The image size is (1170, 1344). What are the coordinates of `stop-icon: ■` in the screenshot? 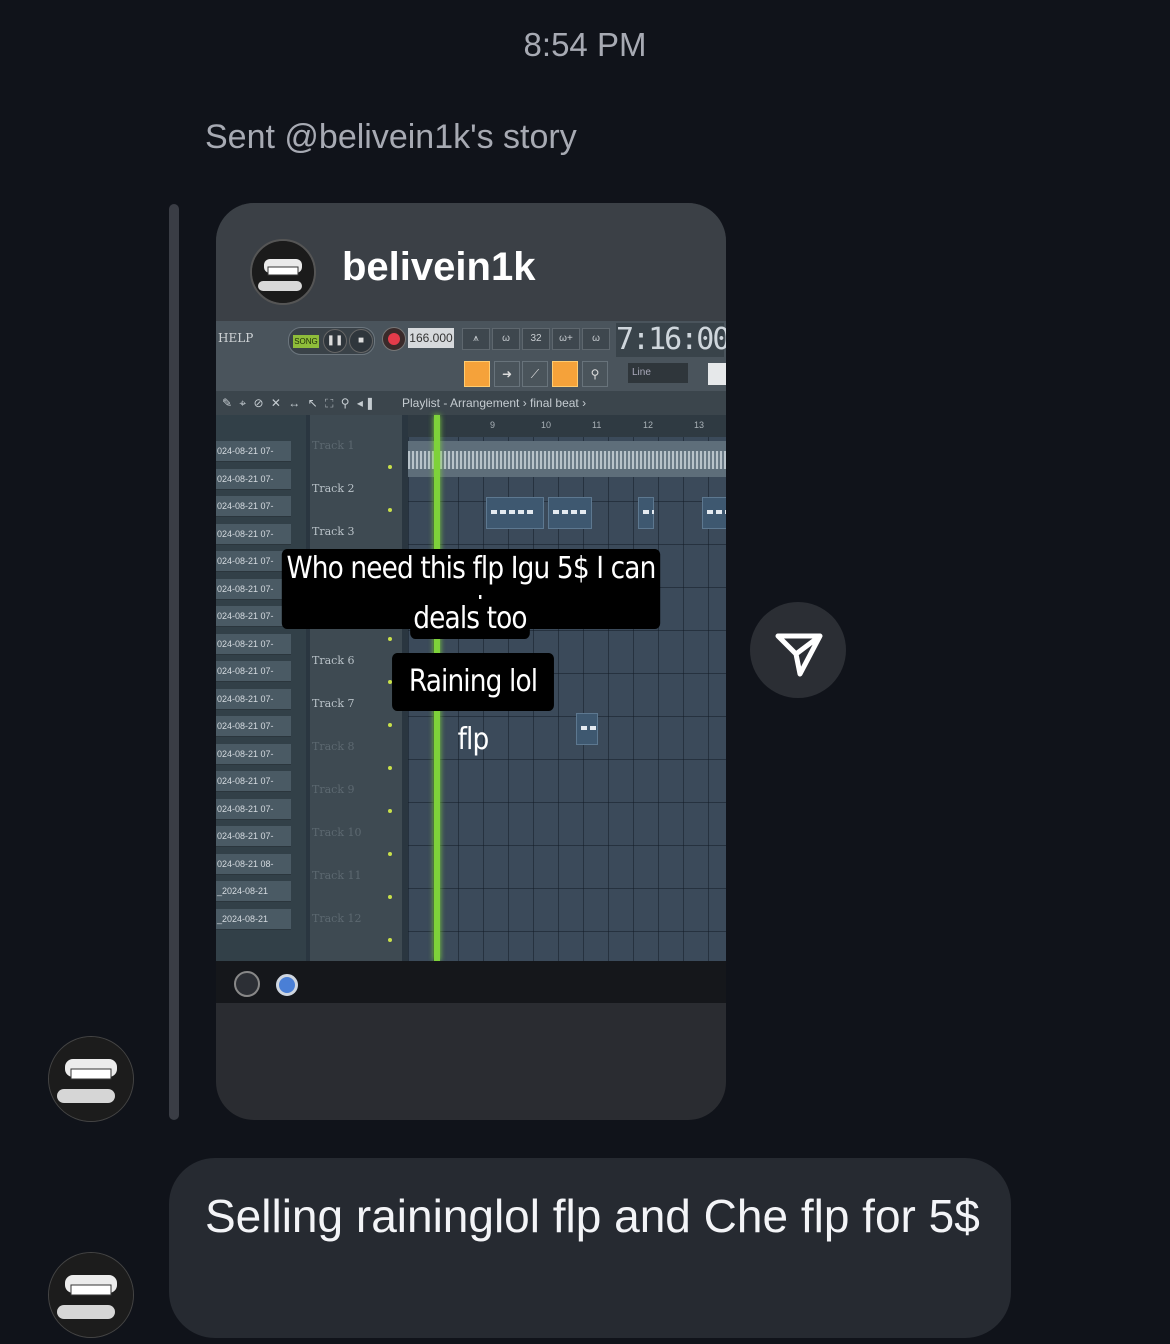 It's located at (361, 341).